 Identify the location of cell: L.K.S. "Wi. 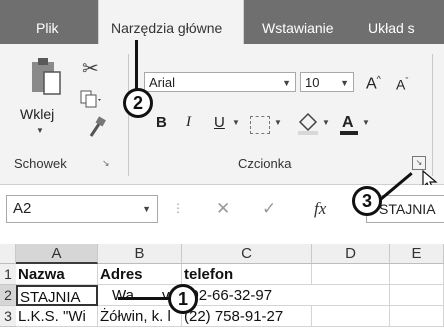
(57, 316).